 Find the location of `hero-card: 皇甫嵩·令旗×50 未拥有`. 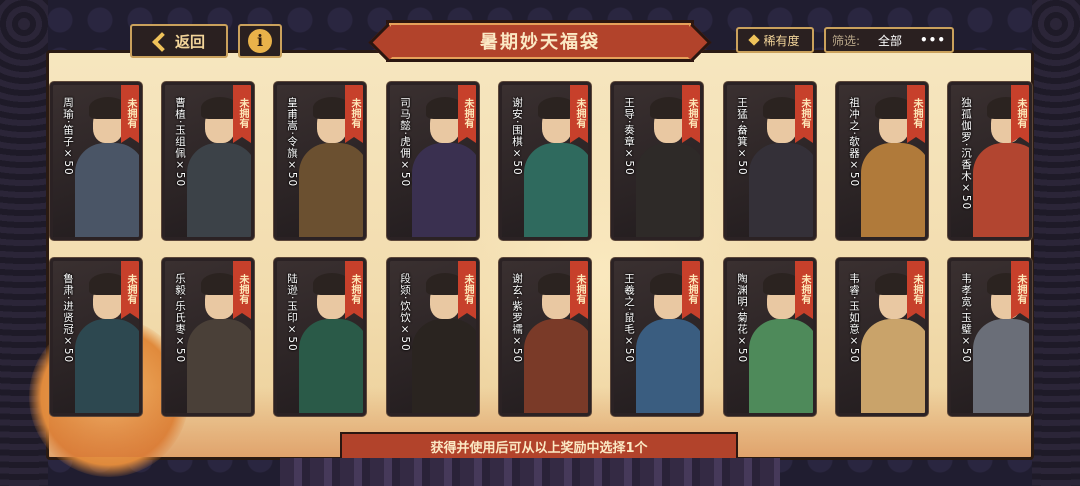

hero-card: 皇甫嵩·令旗×50 未拥有 is located at coordinates (320, 161).